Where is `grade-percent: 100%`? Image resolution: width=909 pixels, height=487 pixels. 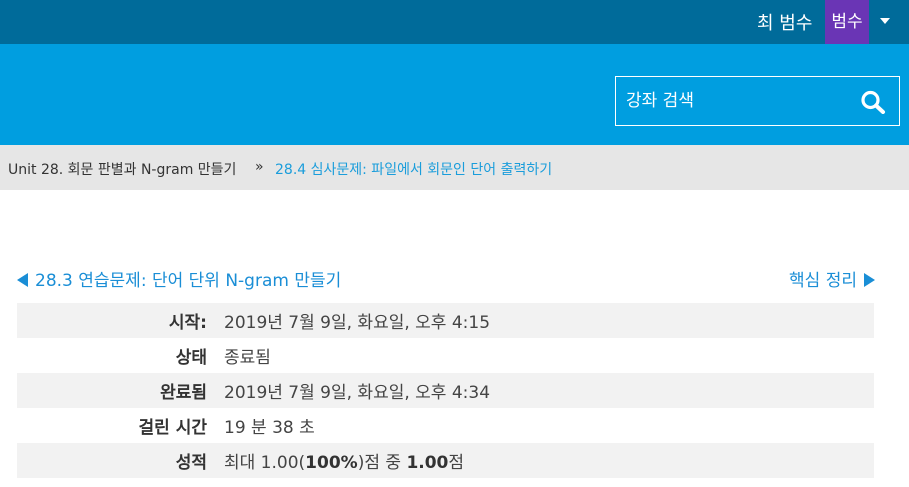 grade-percent: 100% is located at coordinates (331, 463).